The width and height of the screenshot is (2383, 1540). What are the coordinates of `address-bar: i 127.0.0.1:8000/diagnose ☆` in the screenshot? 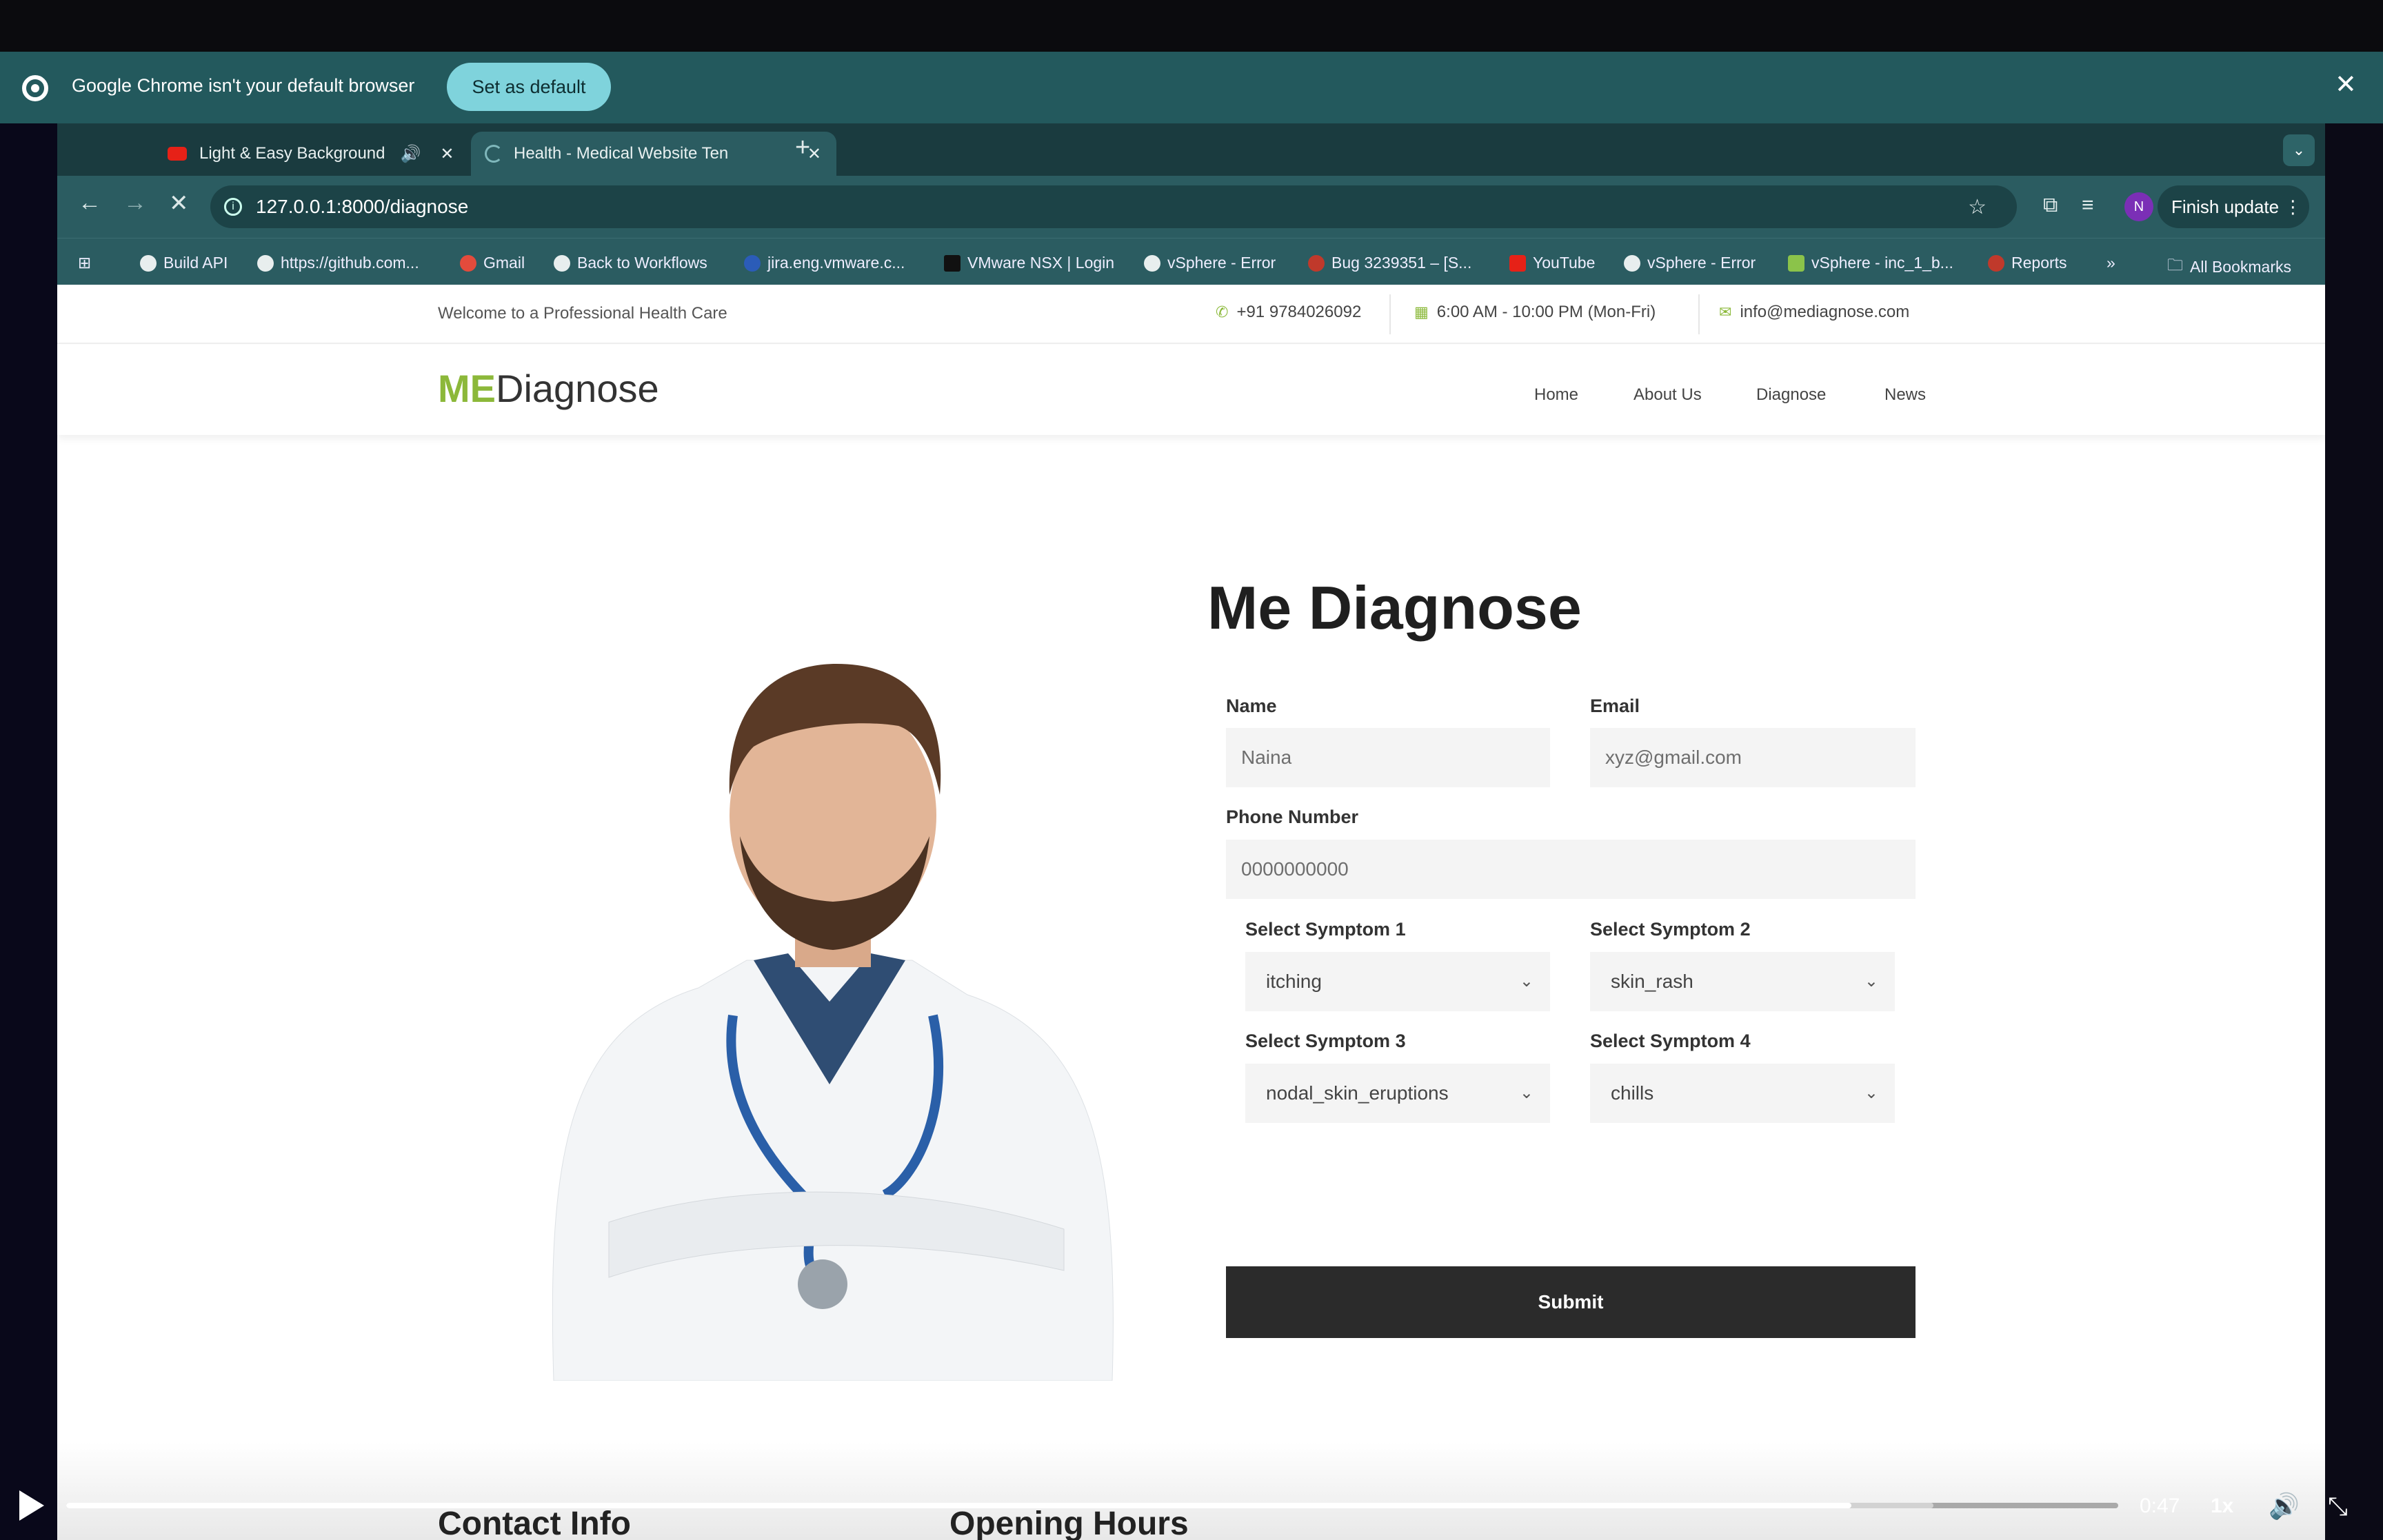 It's located at (1113, 207).